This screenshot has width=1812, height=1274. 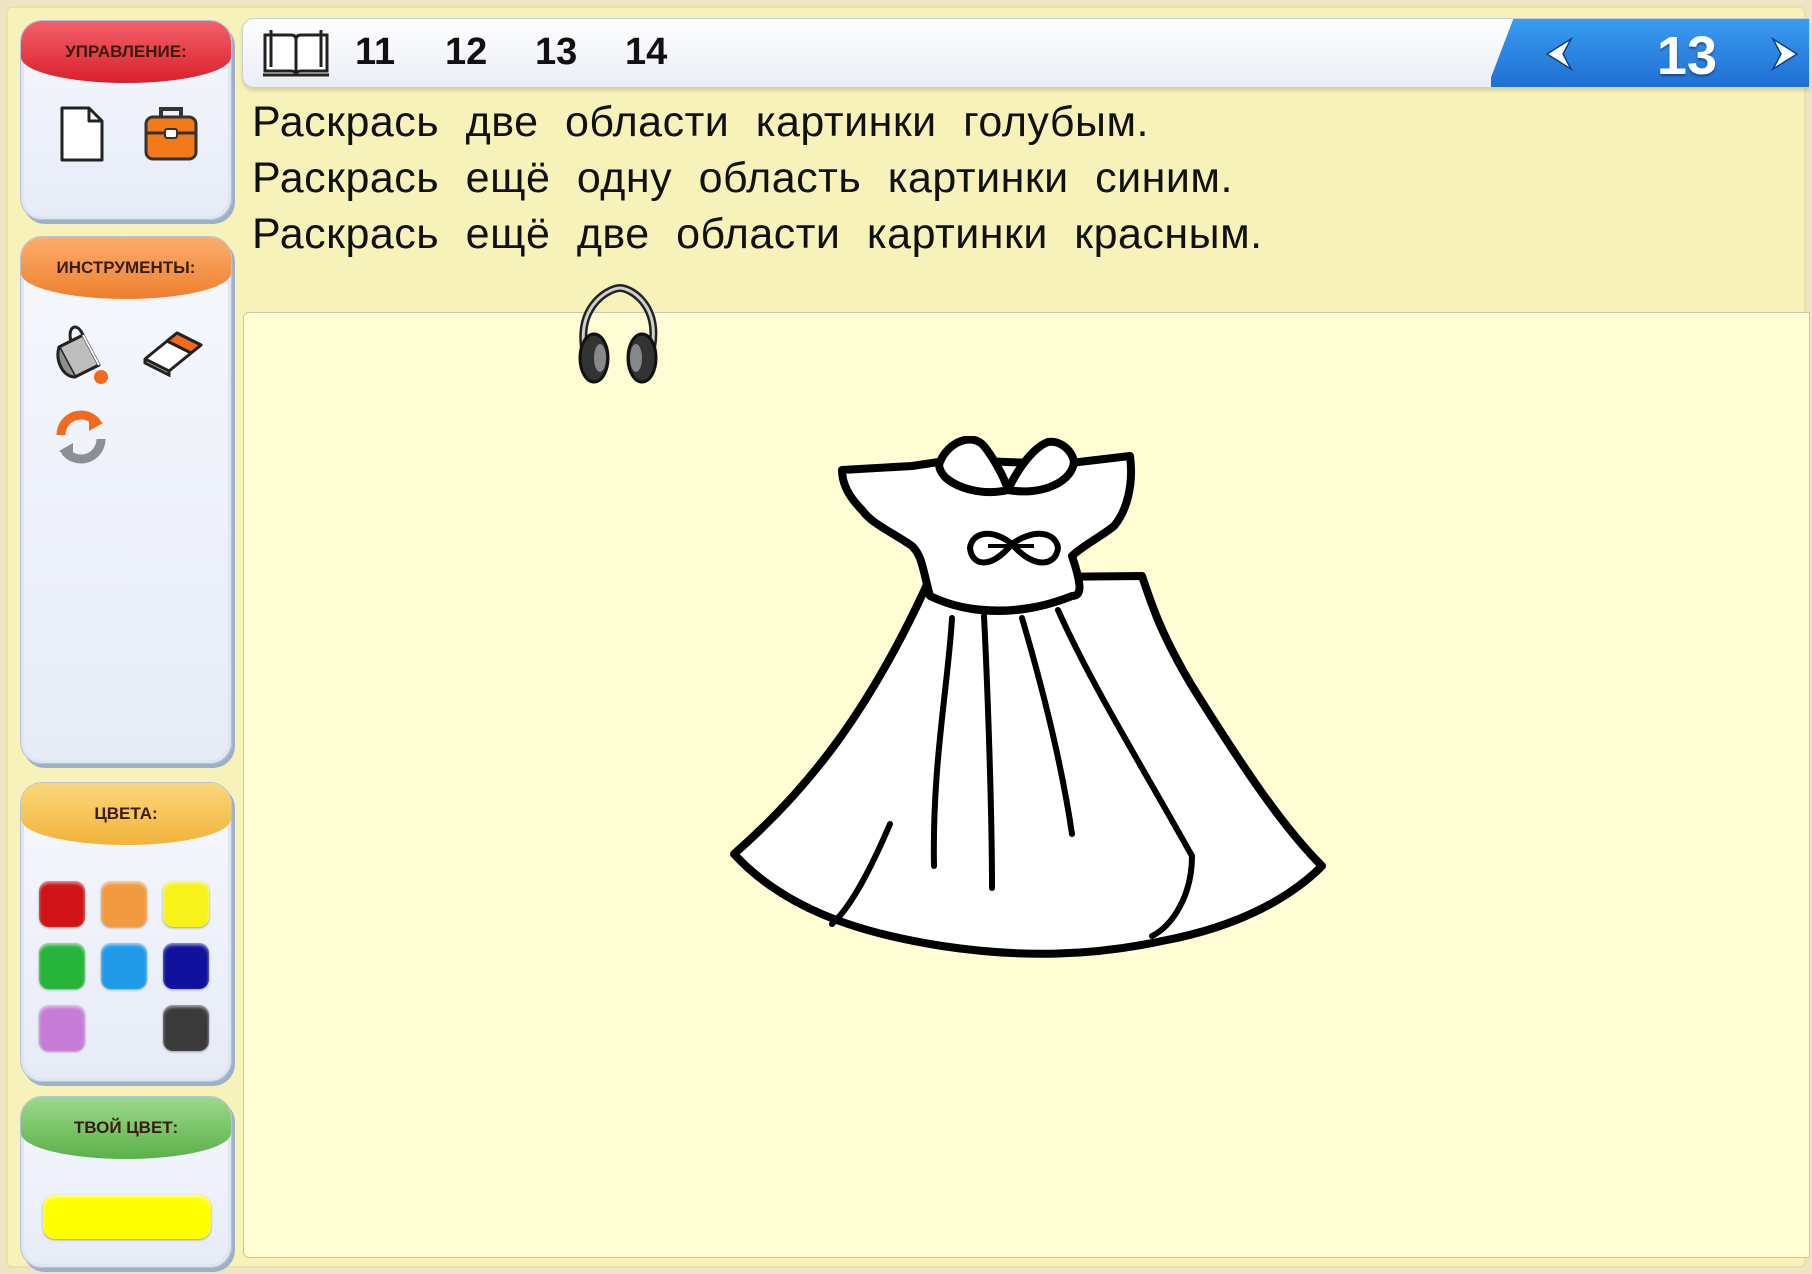 What do you see at coordinates (1026, 53) in the screenshot?
I see `top-bar: 11 12 13 14 13` at bounding box center [1026, 53].